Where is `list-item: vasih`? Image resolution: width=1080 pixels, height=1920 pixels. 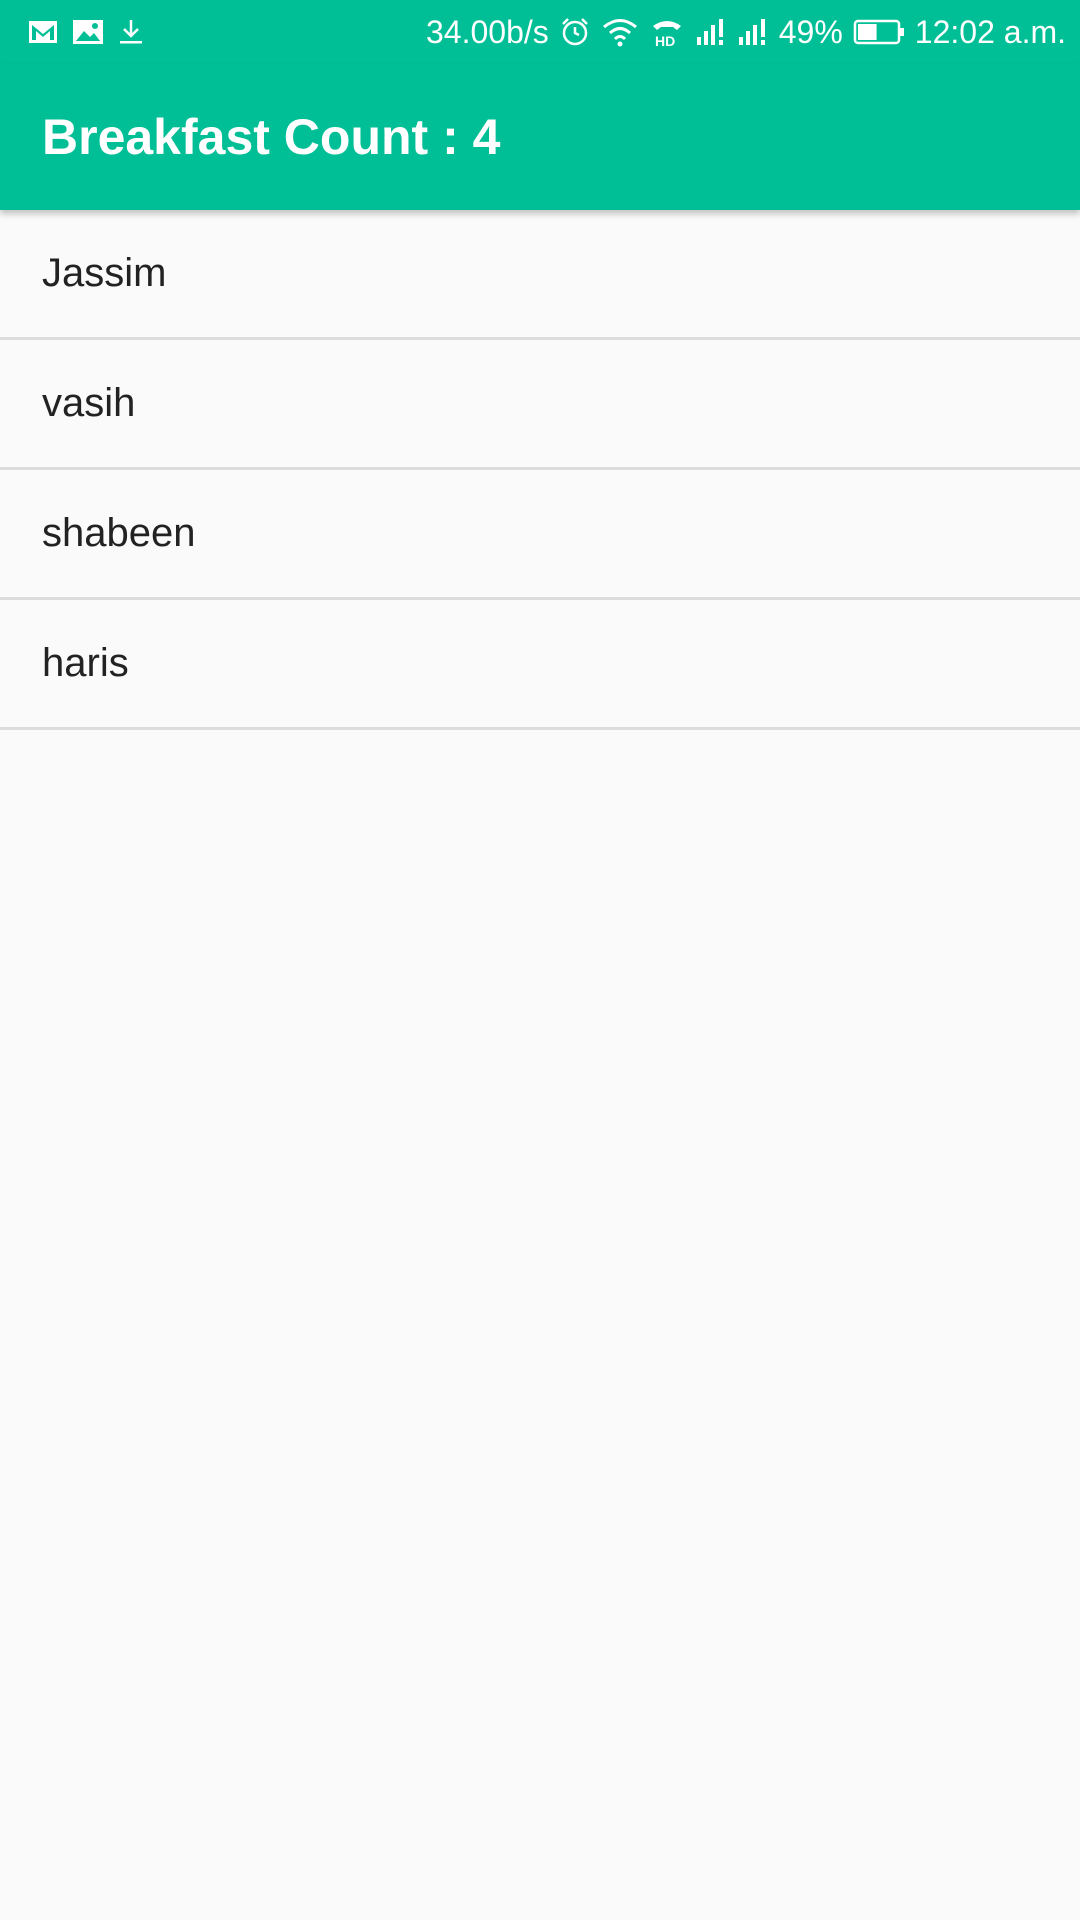
list-item: vasih is located at coordinates (540, 405).